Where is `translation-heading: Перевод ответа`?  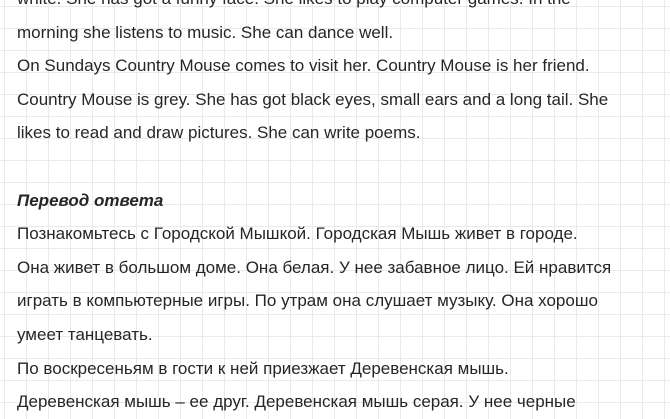 translation-heading: Перевод ответа is located at coordinates (90, 200).